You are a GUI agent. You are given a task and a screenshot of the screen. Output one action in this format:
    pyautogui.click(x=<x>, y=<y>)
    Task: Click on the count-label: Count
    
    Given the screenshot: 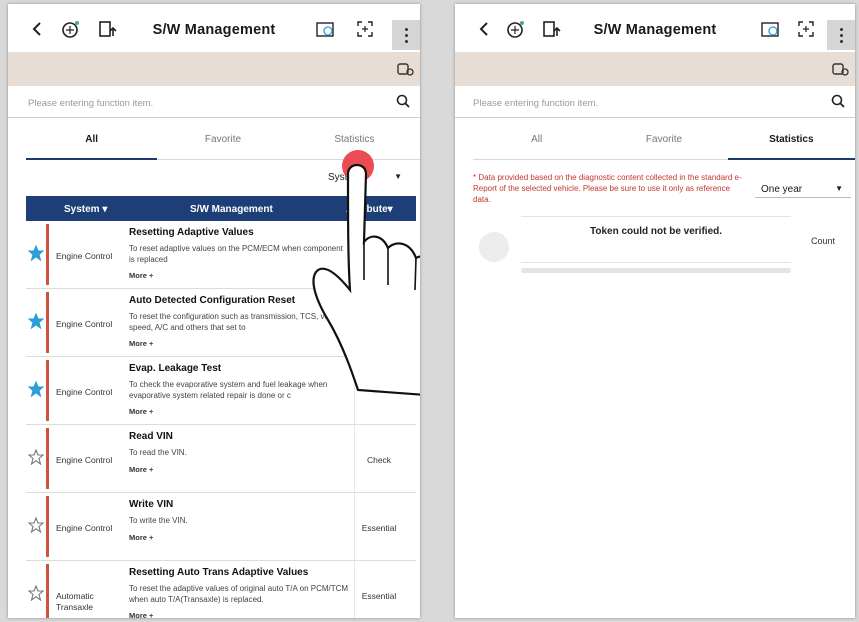 What is the action you would take?
    pyautogui.click(x=822, y=241)
    